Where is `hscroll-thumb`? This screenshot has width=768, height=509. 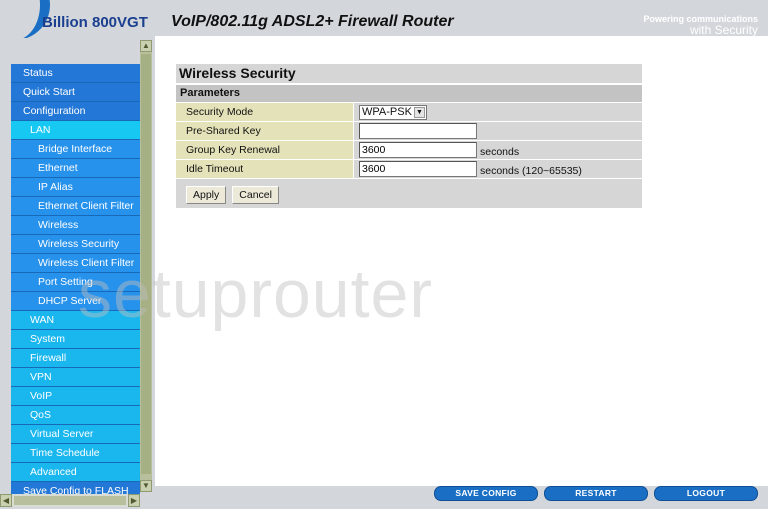
hscroll-thumb is located at coordinates (70, 500).